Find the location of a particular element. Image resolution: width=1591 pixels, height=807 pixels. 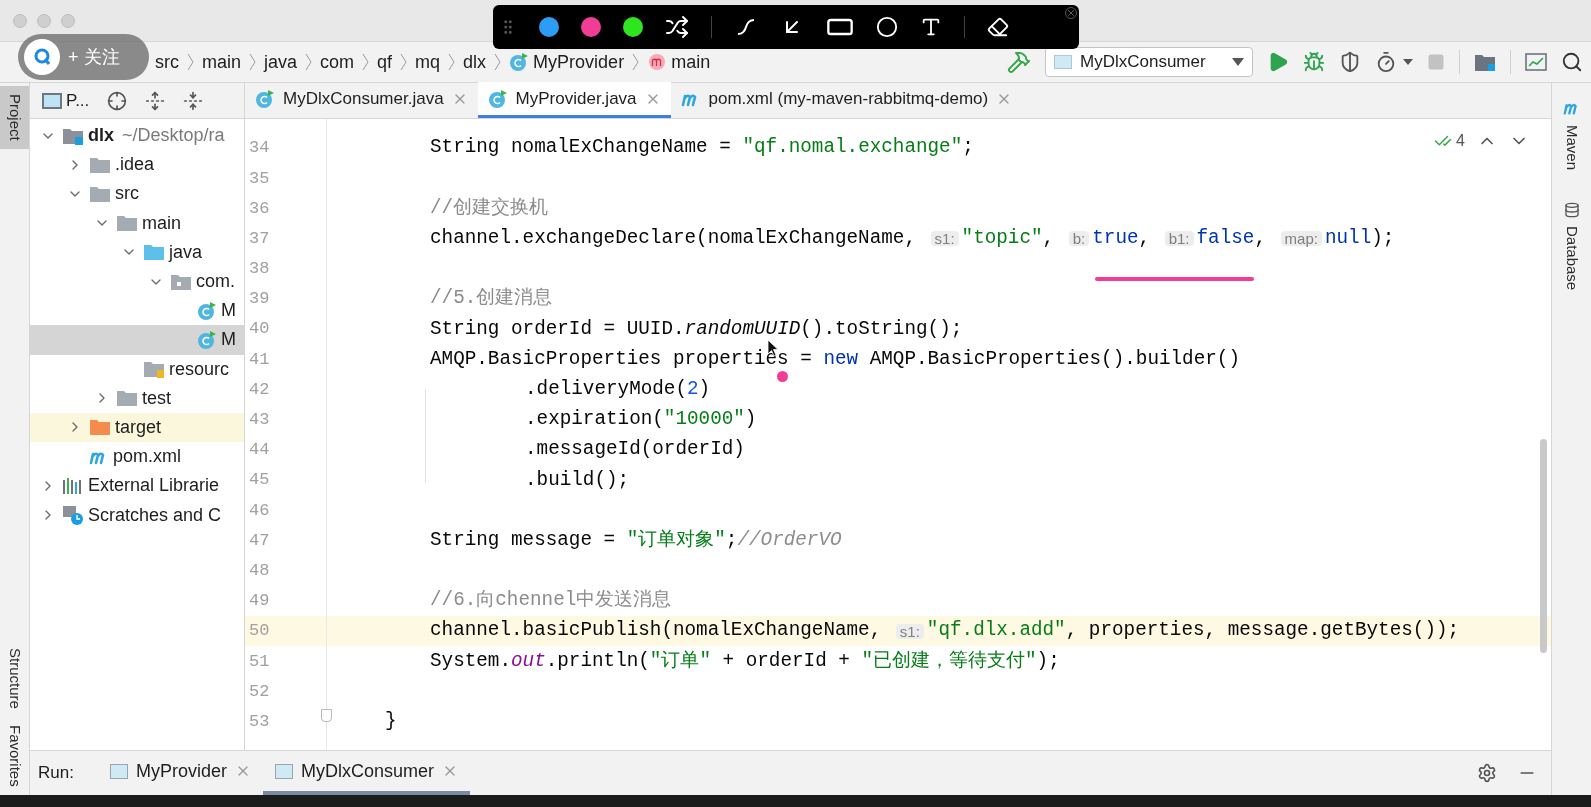

build-icon is located at coordinates (1019, 62).